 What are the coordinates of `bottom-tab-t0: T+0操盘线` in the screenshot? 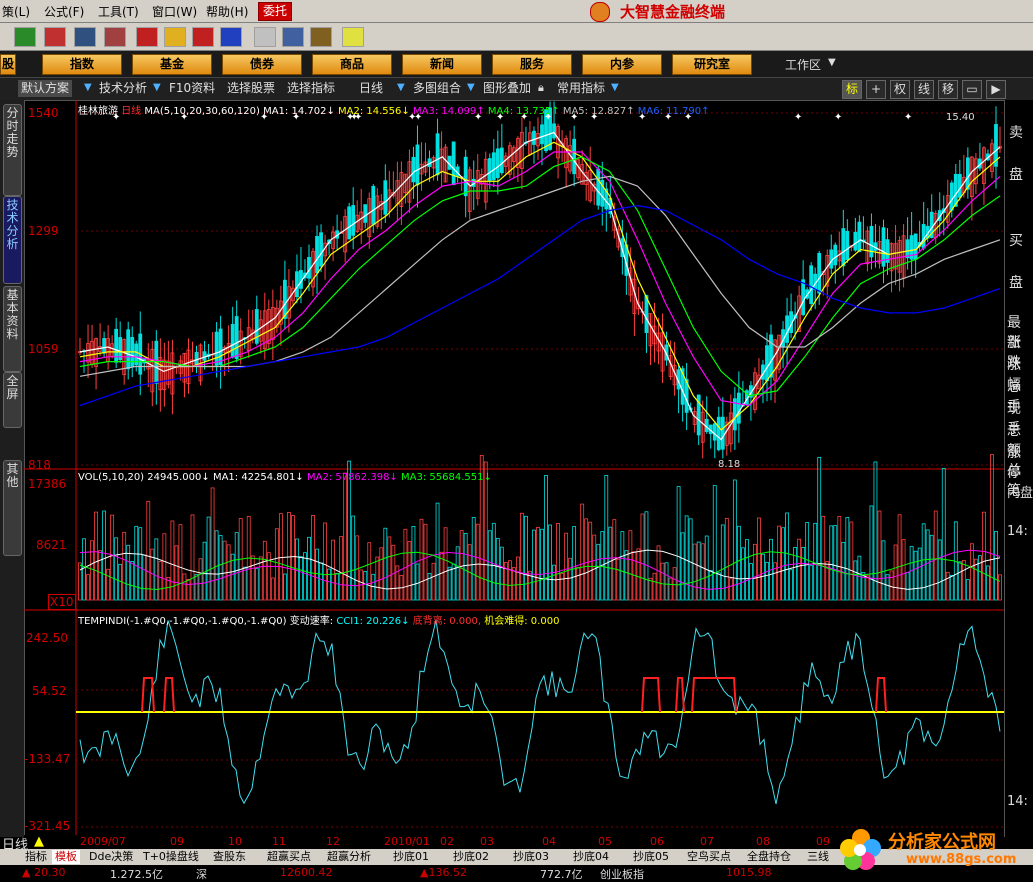 It's located at (171, 857).